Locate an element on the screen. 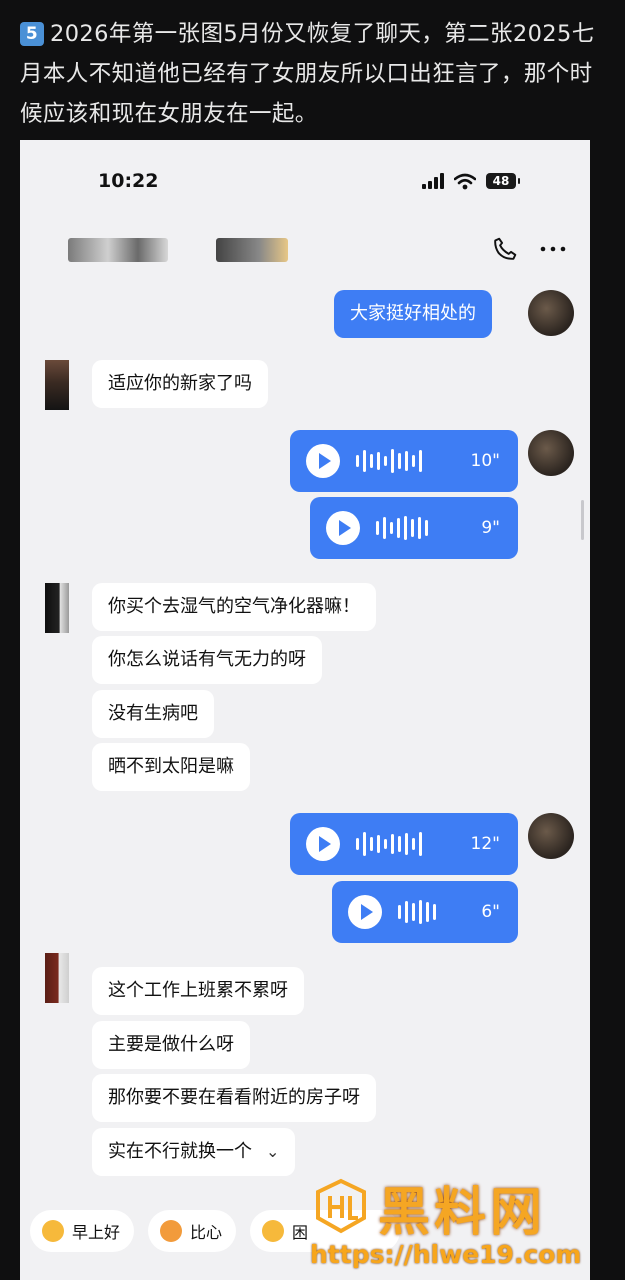 The height and width of the screenshot is (1280, 625). scrollbar is located at coordinates (582, 520).